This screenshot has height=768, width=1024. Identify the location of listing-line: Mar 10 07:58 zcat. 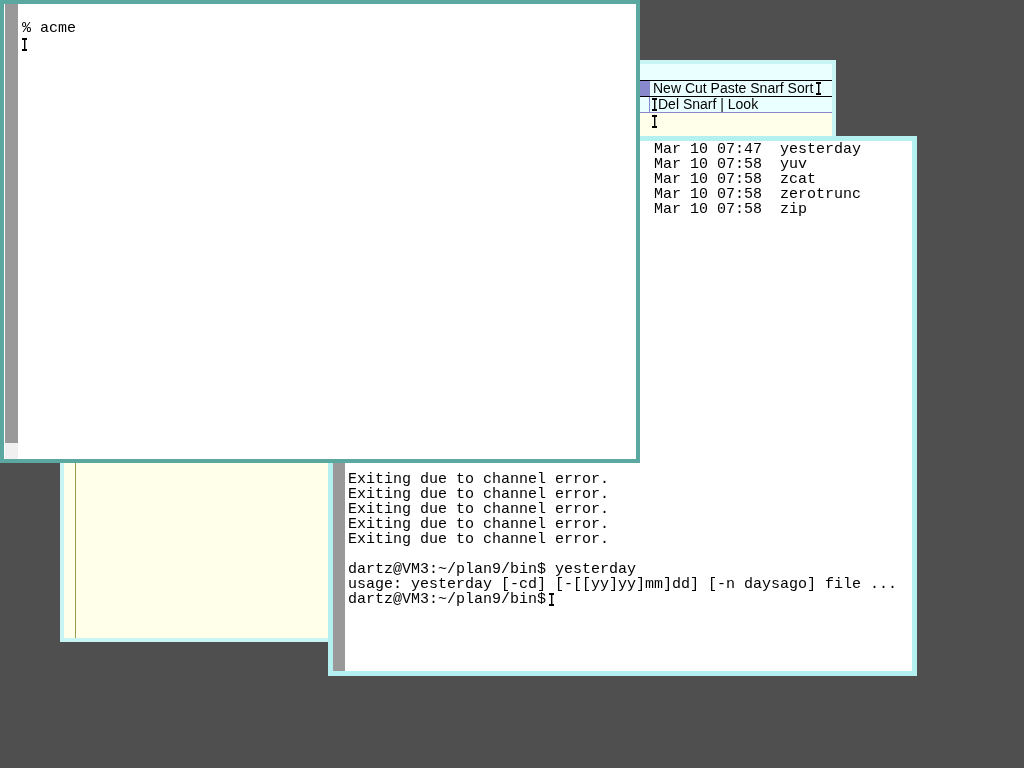
(736, 179).